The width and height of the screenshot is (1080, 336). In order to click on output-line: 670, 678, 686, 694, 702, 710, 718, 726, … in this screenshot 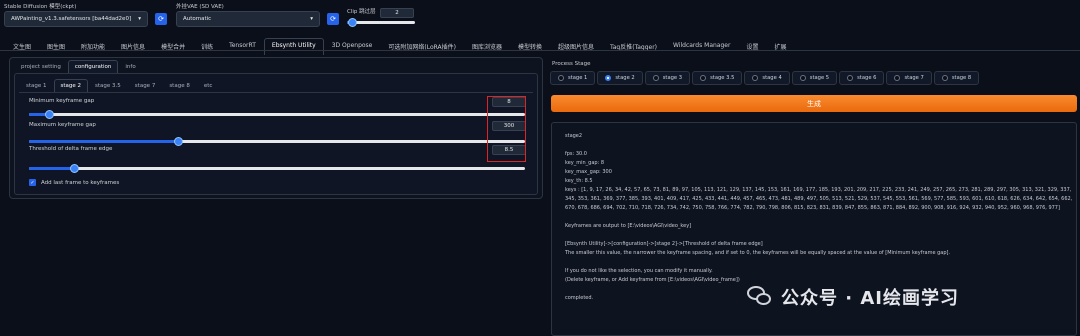, I will do `click(812, 208)`.